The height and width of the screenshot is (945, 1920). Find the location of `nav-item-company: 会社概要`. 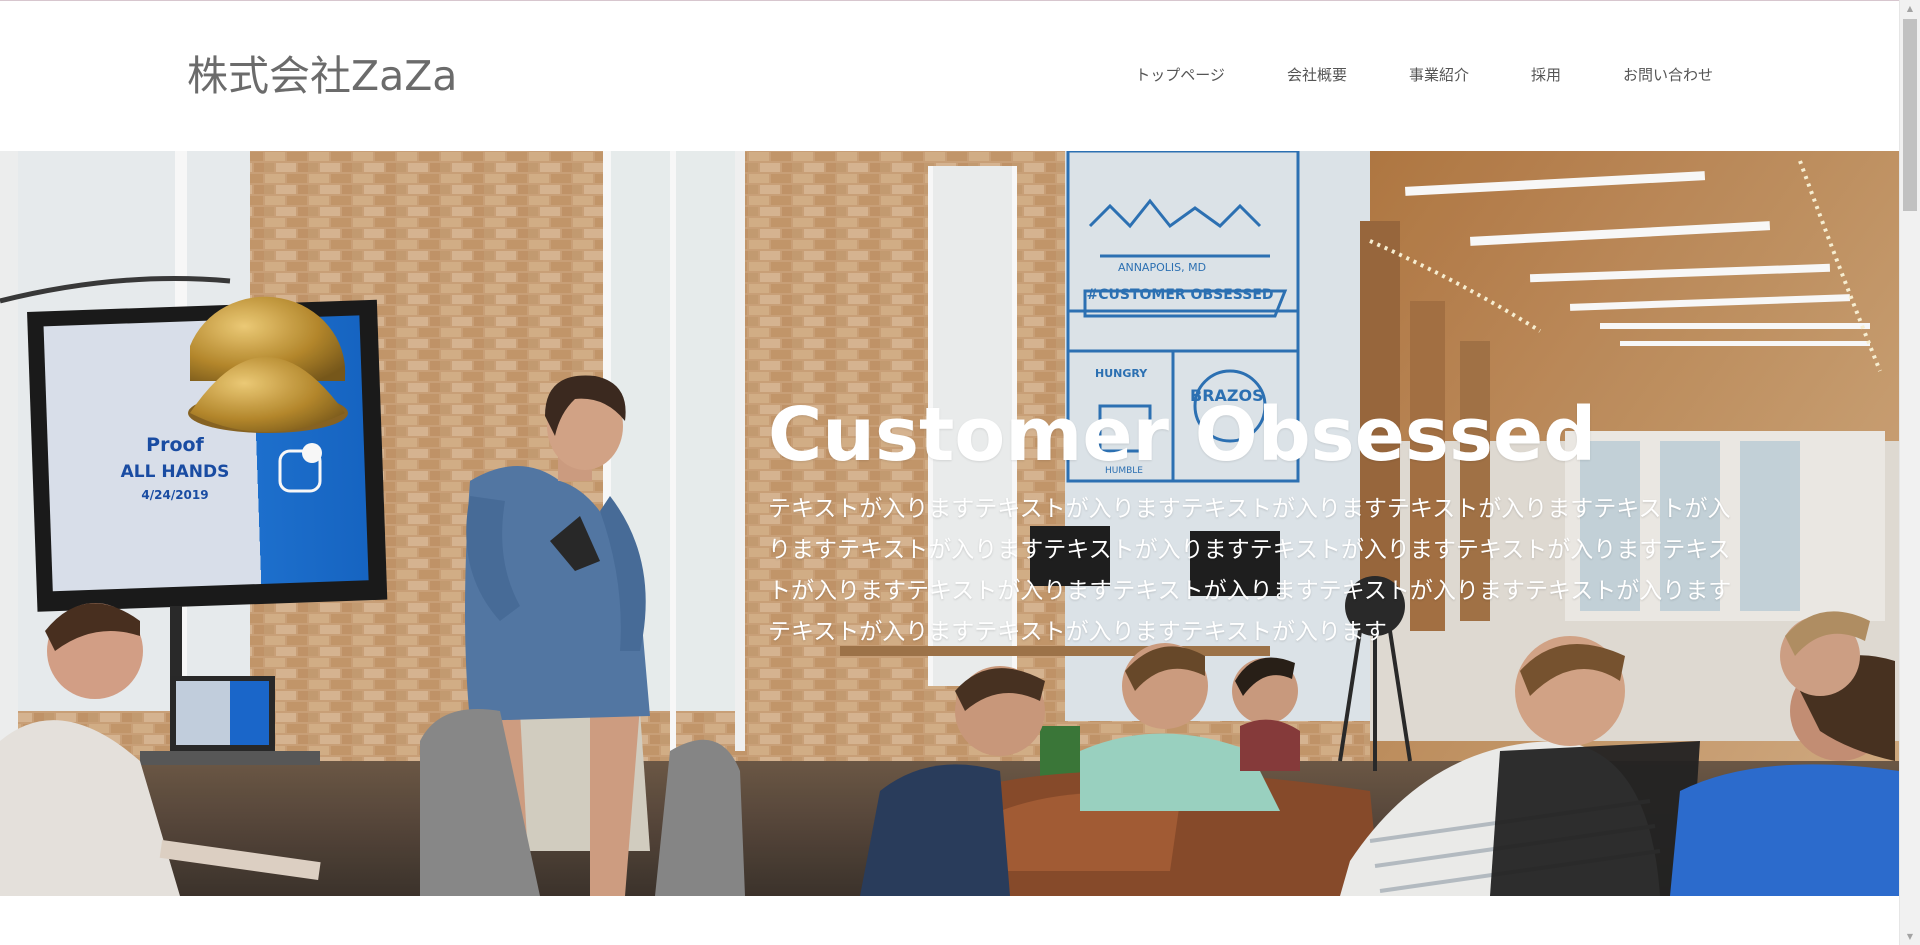

nav-item-company: 会社概要 is located at coordinates (1317, 75).